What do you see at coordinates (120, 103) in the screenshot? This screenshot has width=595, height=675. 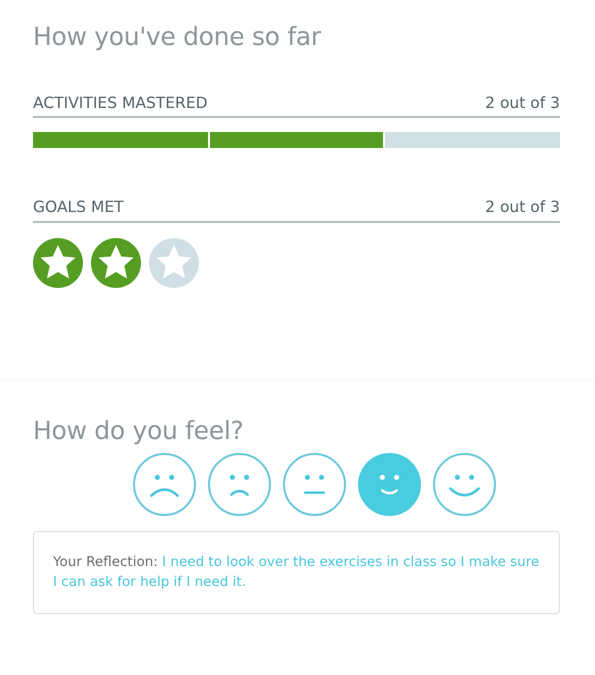 I see `section-label: ACTIVITIES MASTERED` at bounding box center [120, 103].